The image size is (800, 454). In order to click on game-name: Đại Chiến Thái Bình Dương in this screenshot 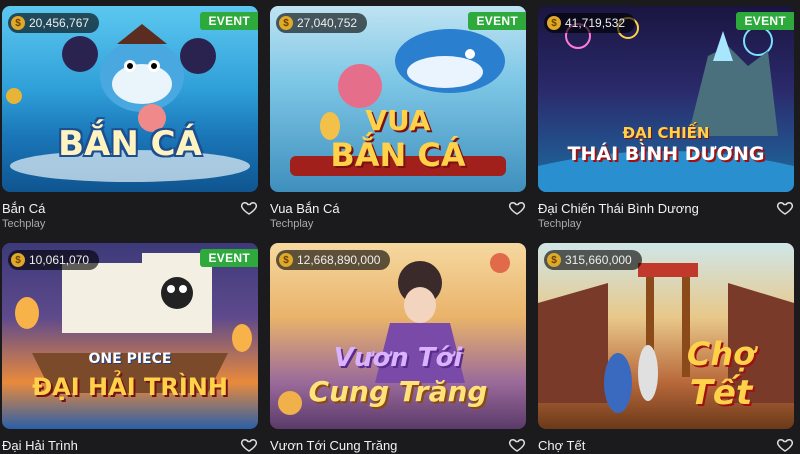, I will do `click(618, 208)`.